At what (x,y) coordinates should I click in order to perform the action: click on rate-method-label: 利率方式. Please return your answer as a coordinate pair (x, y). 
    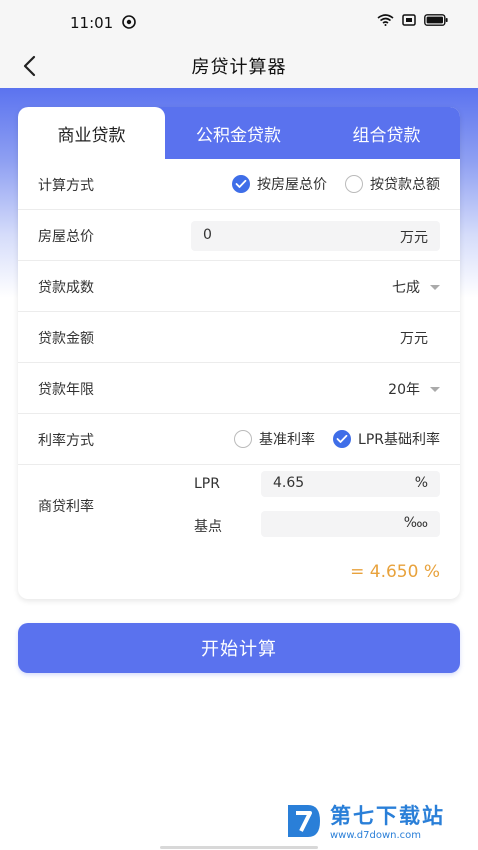
    Looking at the image, I should click on (66, 441).